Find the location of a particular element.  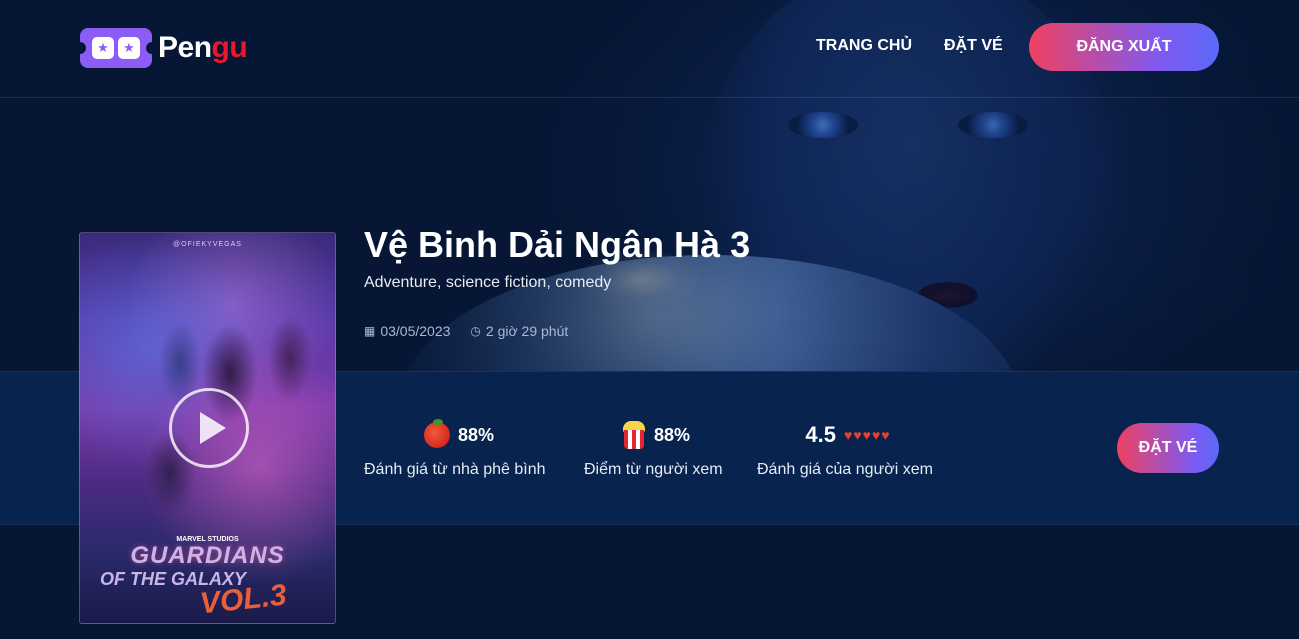

clock-icon: ◷ is located at coordinates (475, 331).